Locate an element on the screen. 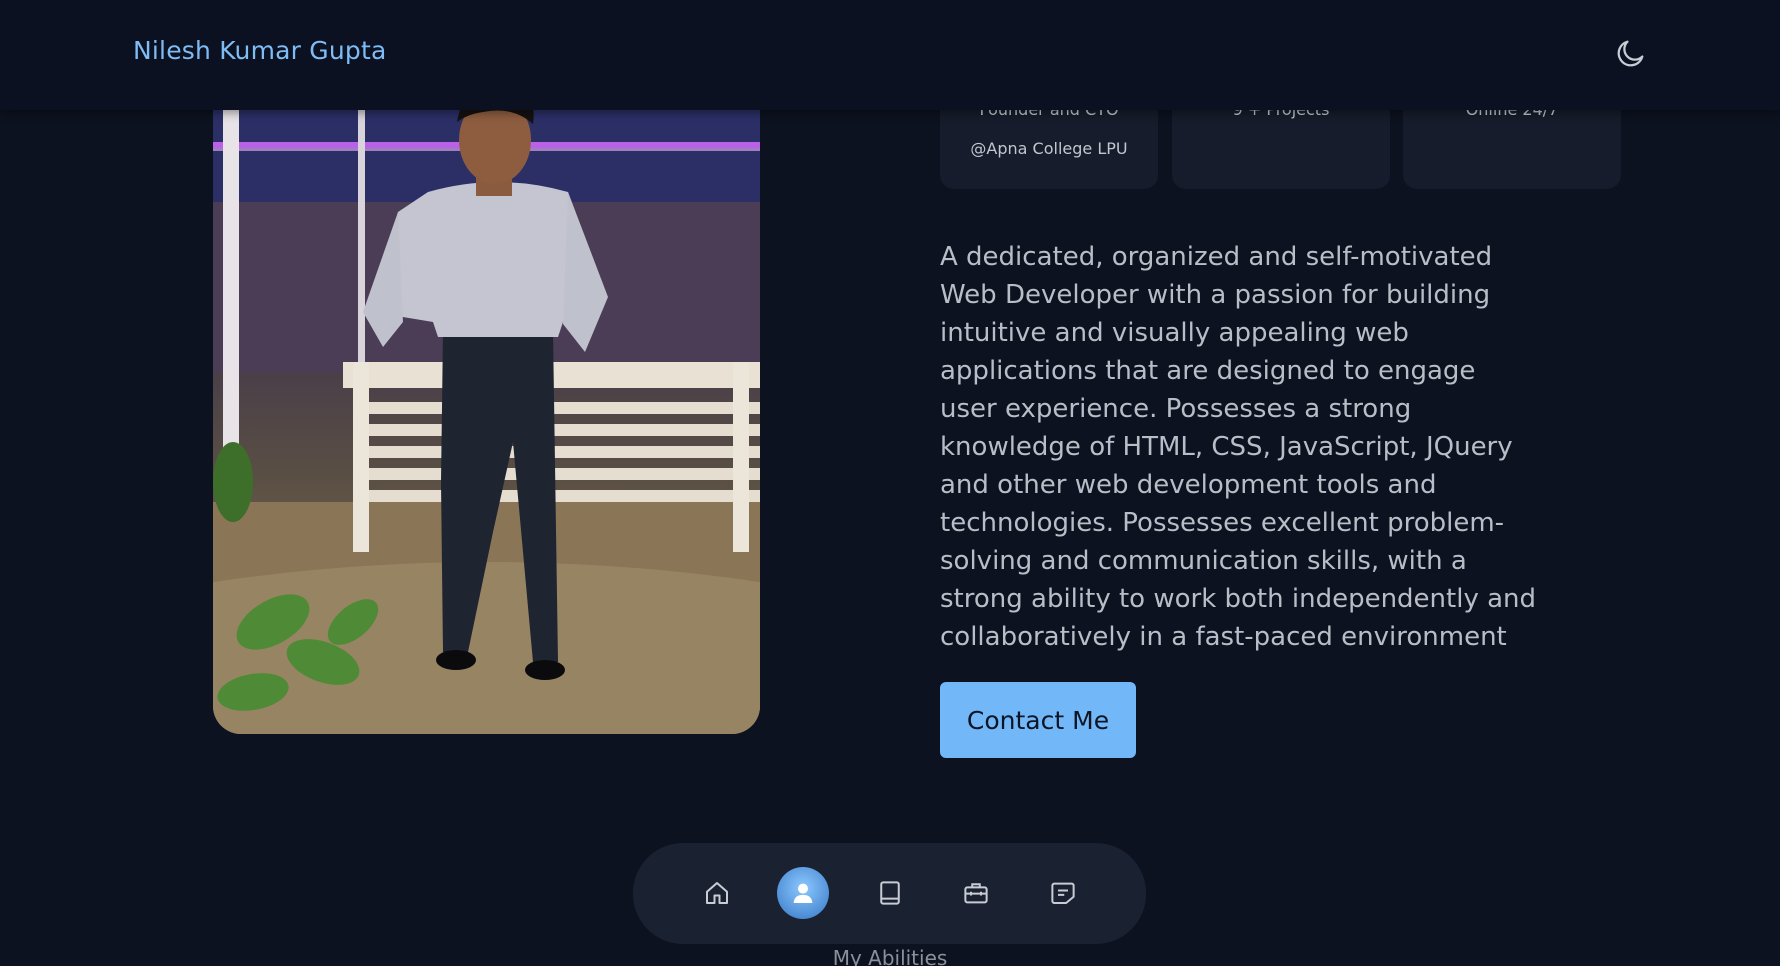  message-icon is located at coordinates (1063, 893).